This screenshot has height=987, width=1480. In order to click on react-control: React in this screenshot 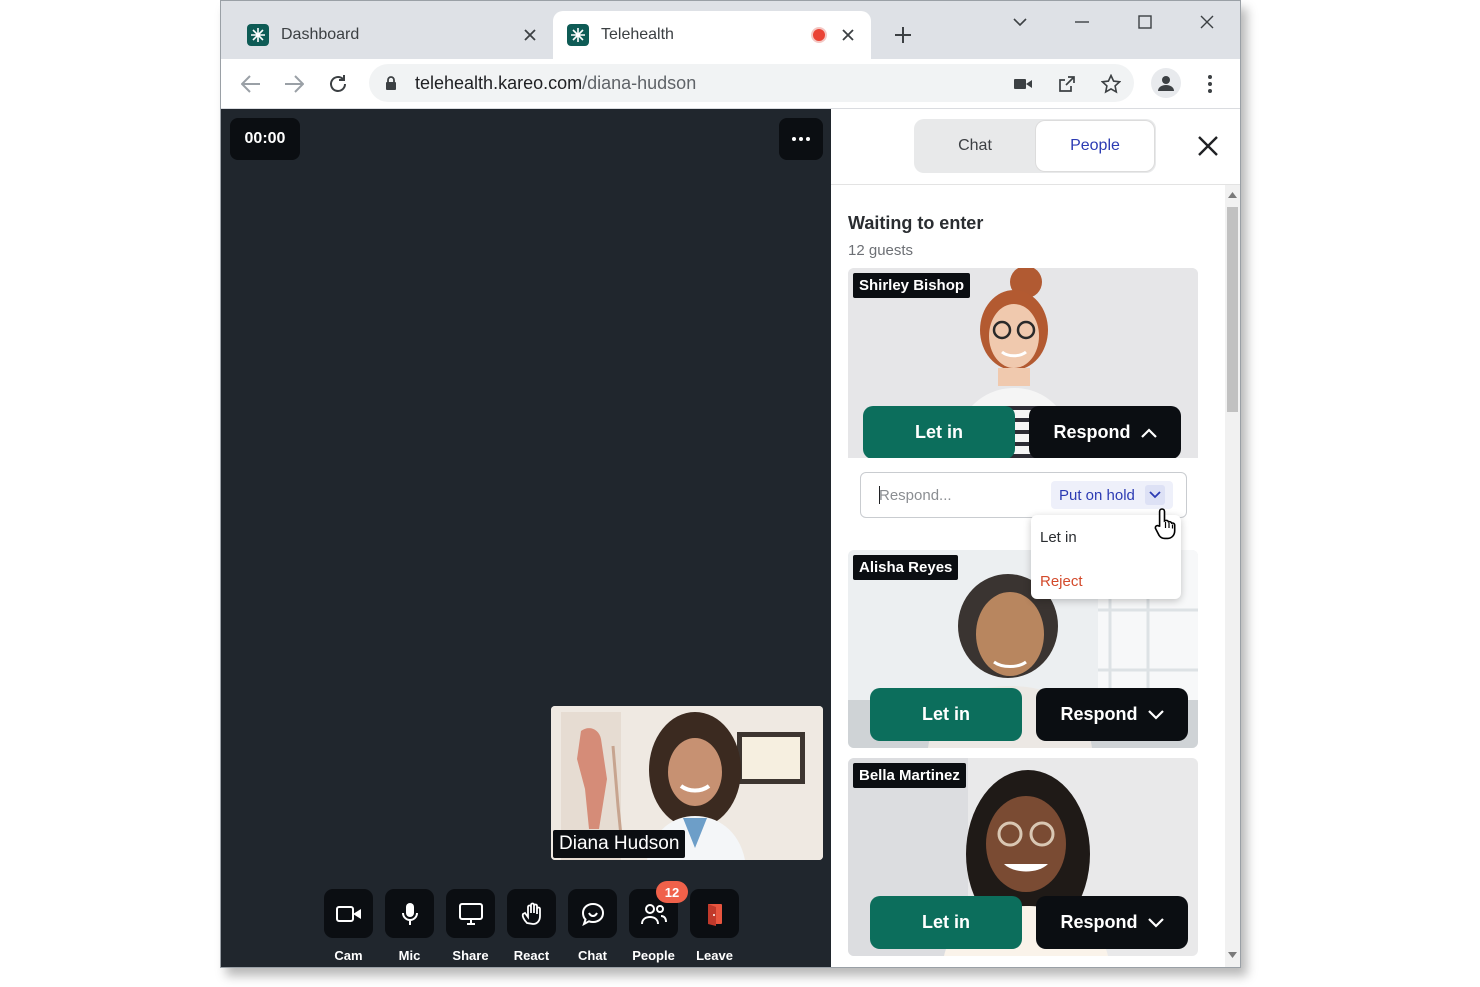, I will do `click(531, 926)`.